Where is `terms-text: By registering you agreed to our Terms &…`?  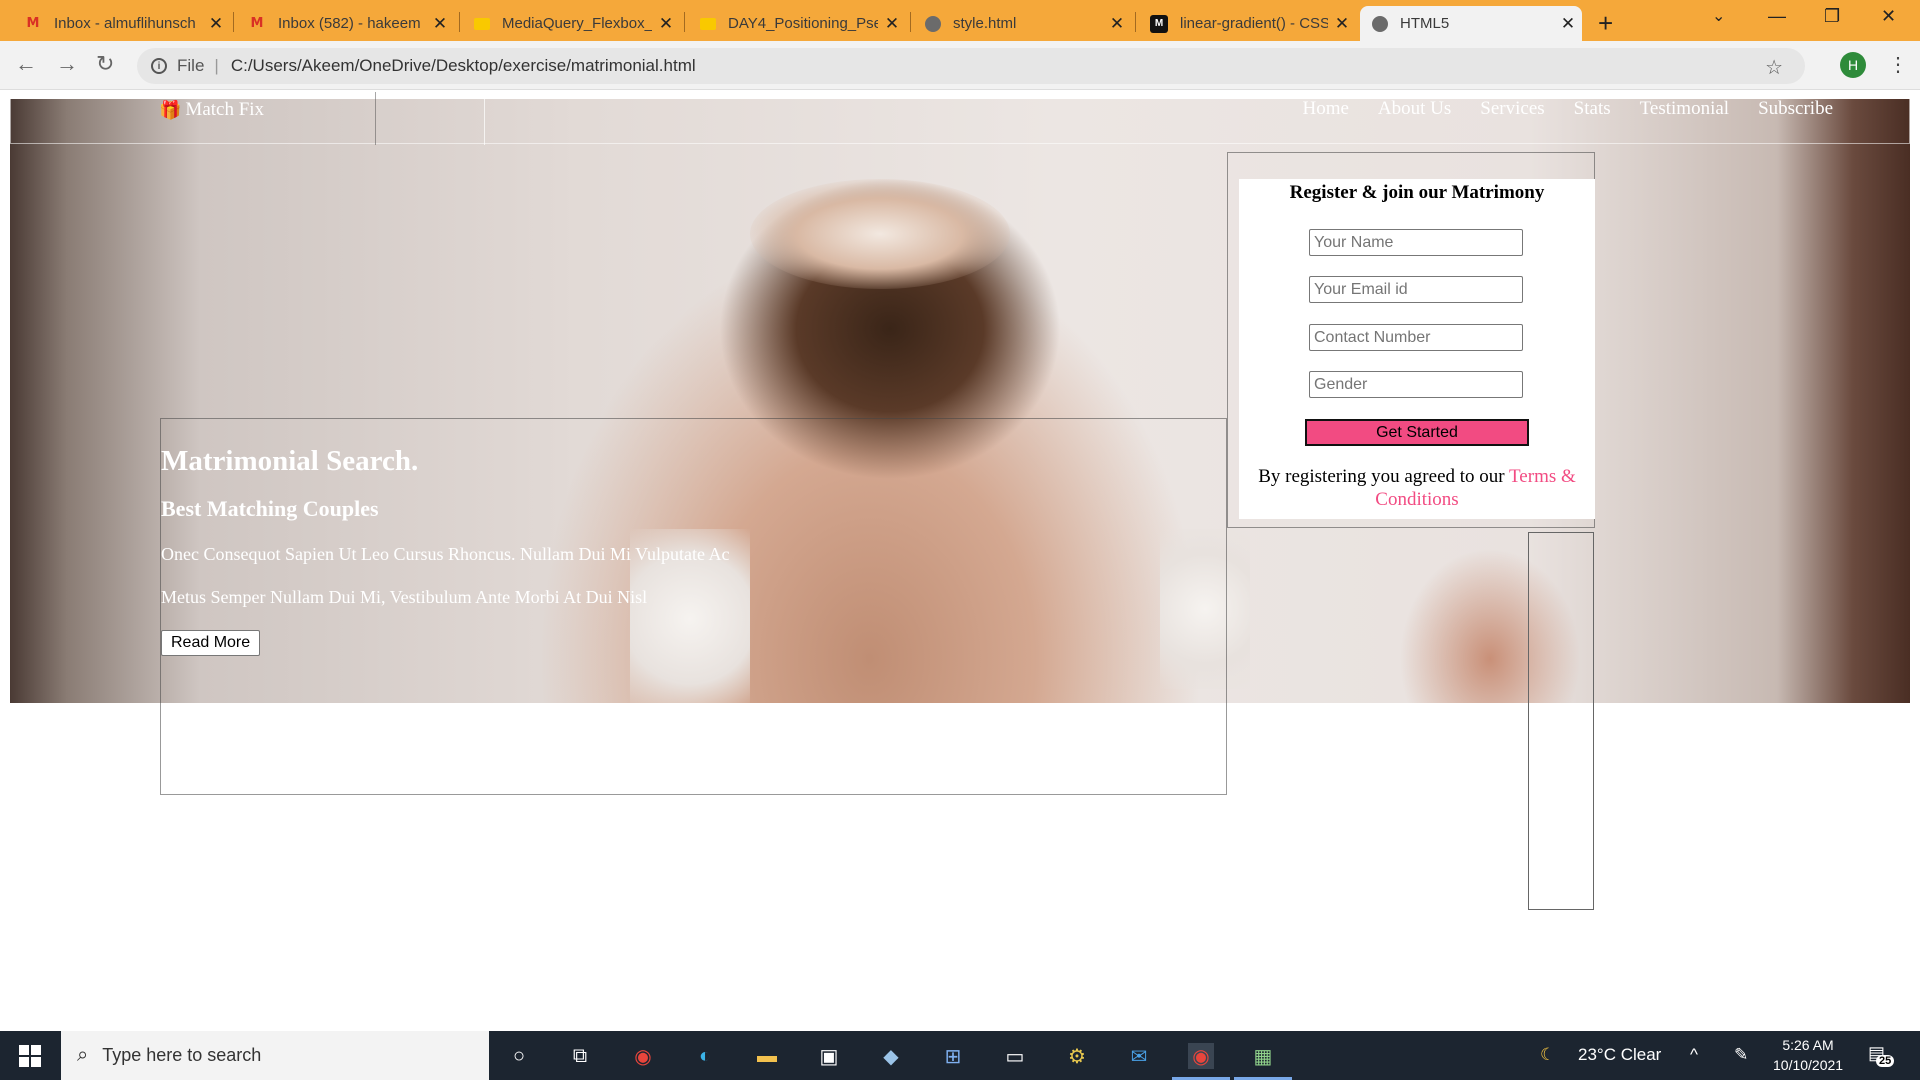
terms-text: By registering you agreed to our Terms &… is located at coordinates (1417, 488).